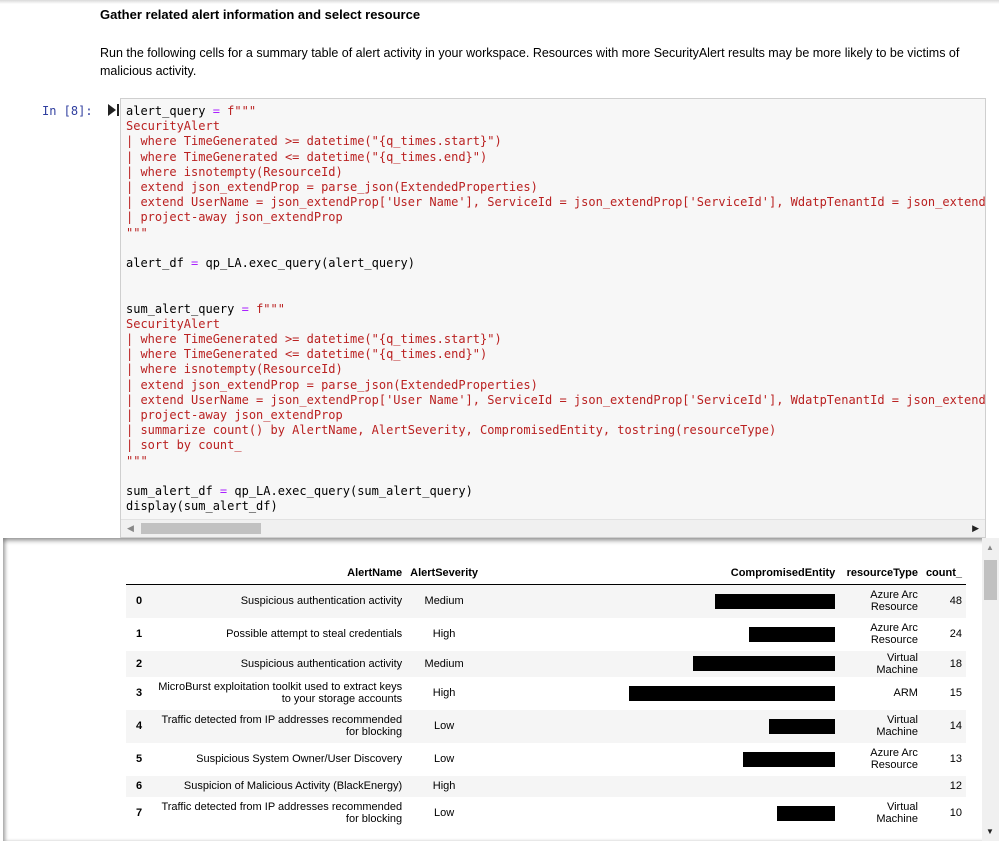  What do you see at coordinates (184, 445) in the screenshot?
I see `code-line: | sort by count_` at bounding box center [184, 445].